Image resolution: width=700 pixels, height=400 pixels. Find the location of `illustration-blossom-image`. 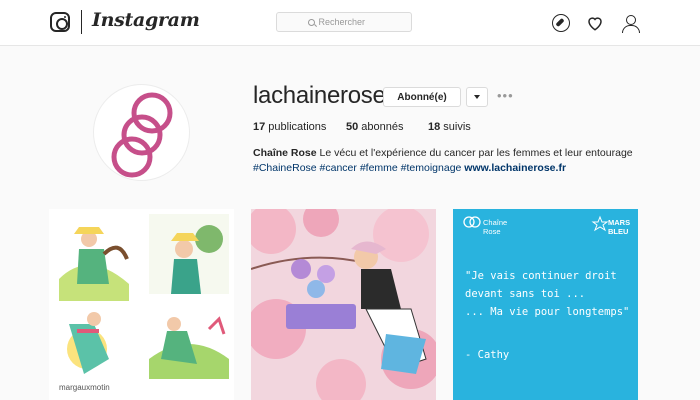

illustration-blossom-image is located at coordinates (343, 304).